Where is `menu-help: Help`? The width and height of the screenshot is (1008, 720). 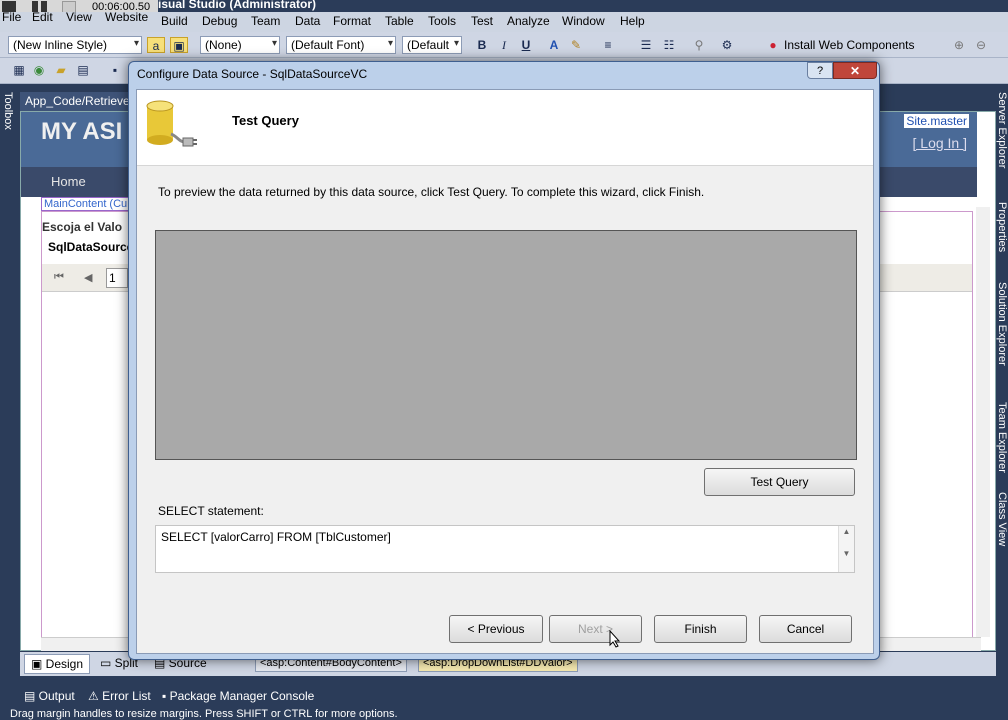 menu-help: Help is located at coordinates (632, 21).